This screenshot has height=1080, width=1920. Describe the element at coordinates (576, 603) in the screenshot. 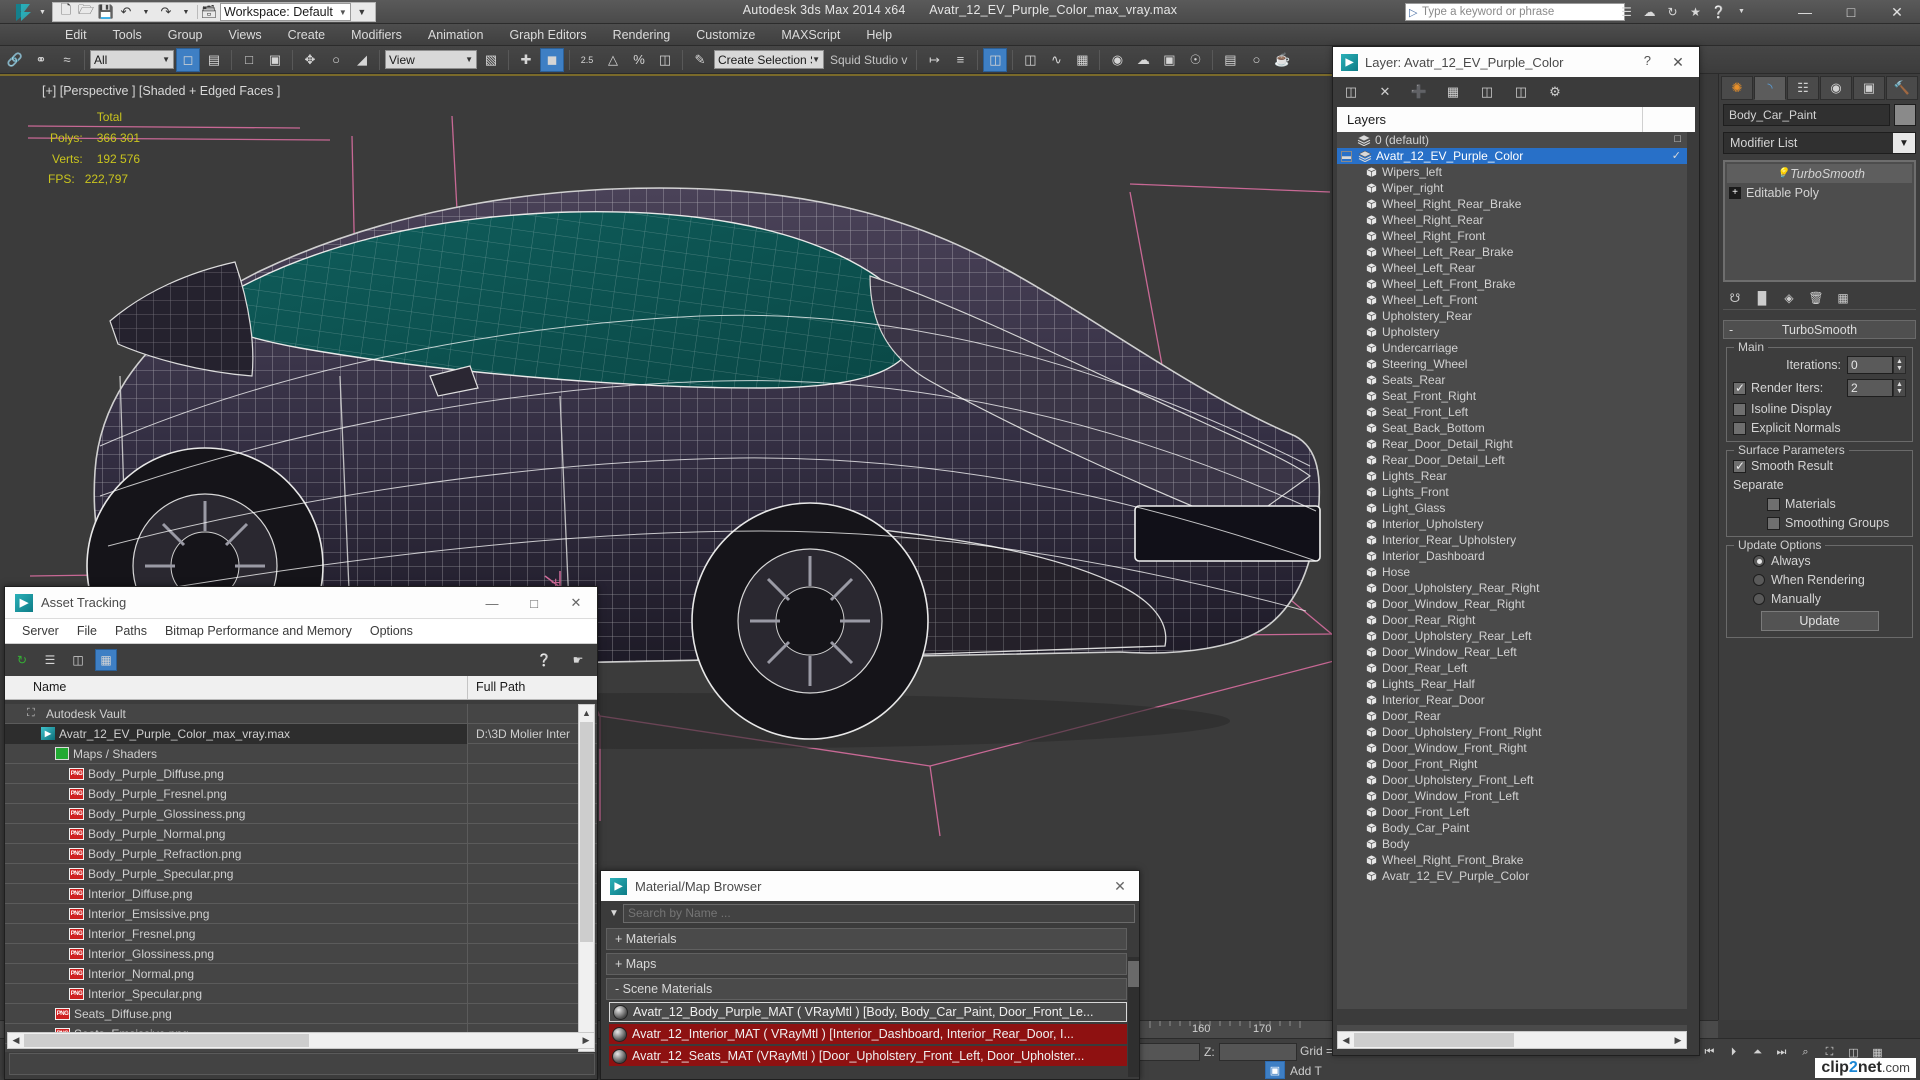

I see `asset-tracking-close-button: ✕` at that location.